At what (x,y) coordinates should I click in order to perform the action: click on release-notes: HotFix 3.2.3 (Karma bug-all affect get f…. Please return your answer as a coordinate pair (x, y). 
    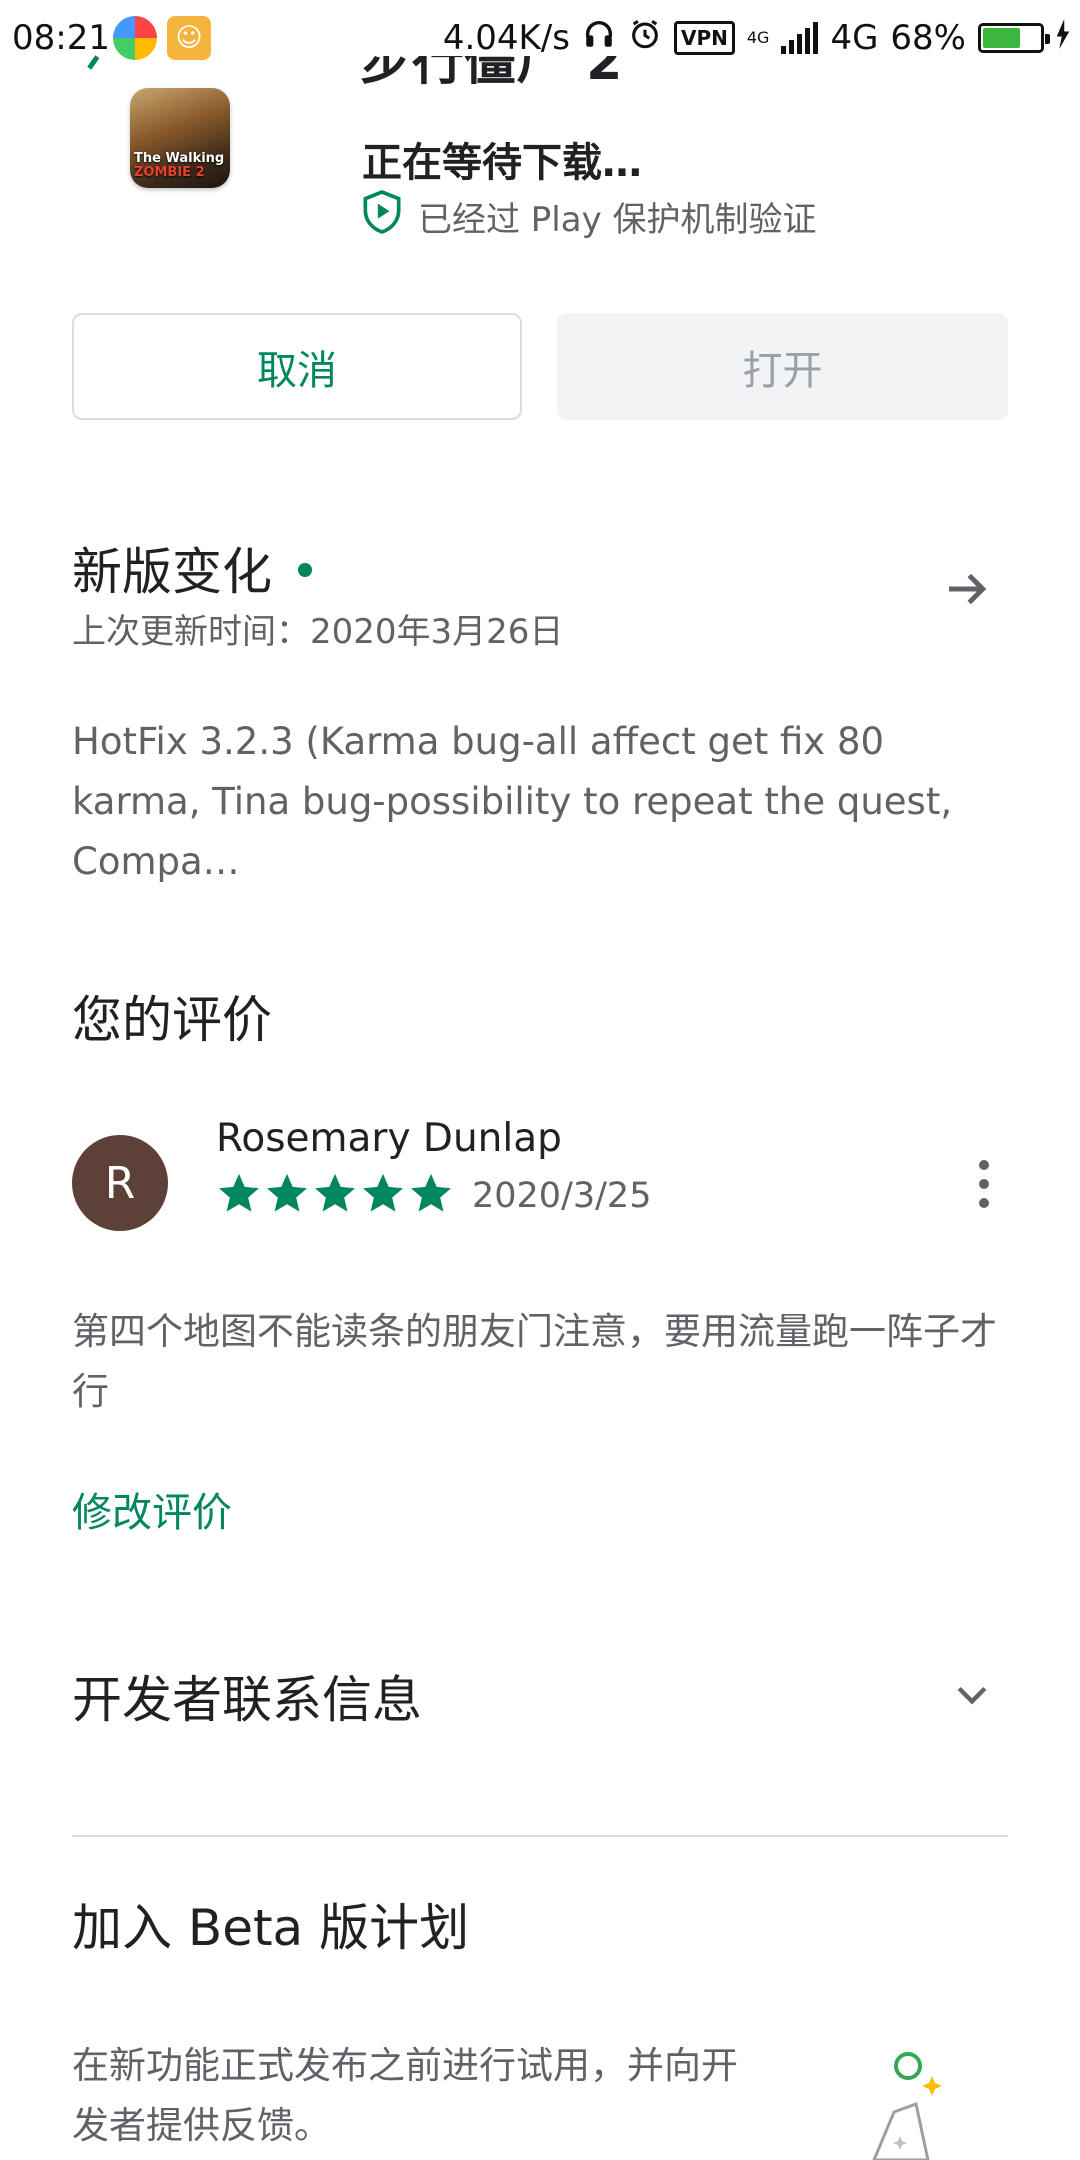
    Looking at the image, I should click on (512, 801).